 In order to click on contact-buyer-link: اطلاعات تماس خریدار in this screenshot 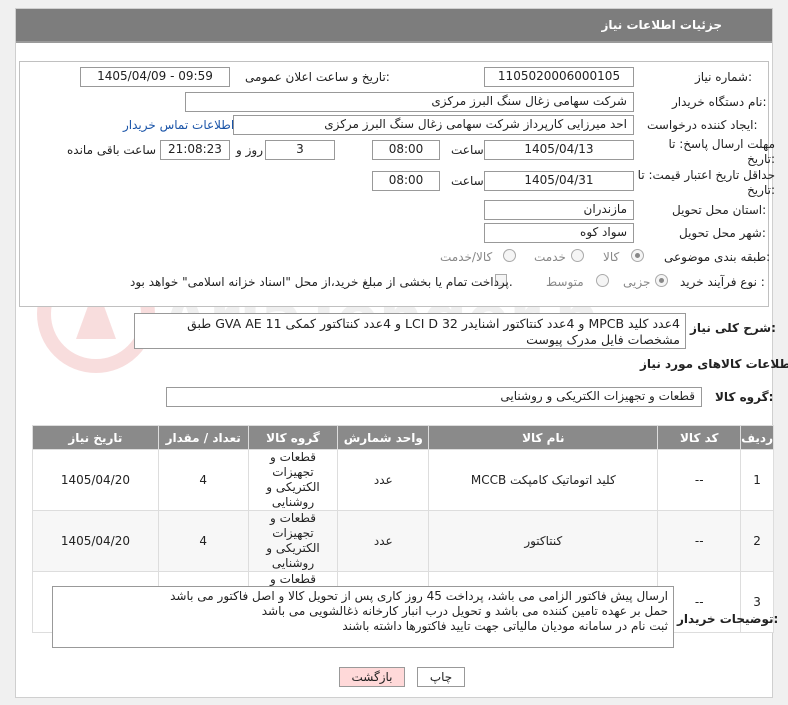, I will do `click(178, 125)`.